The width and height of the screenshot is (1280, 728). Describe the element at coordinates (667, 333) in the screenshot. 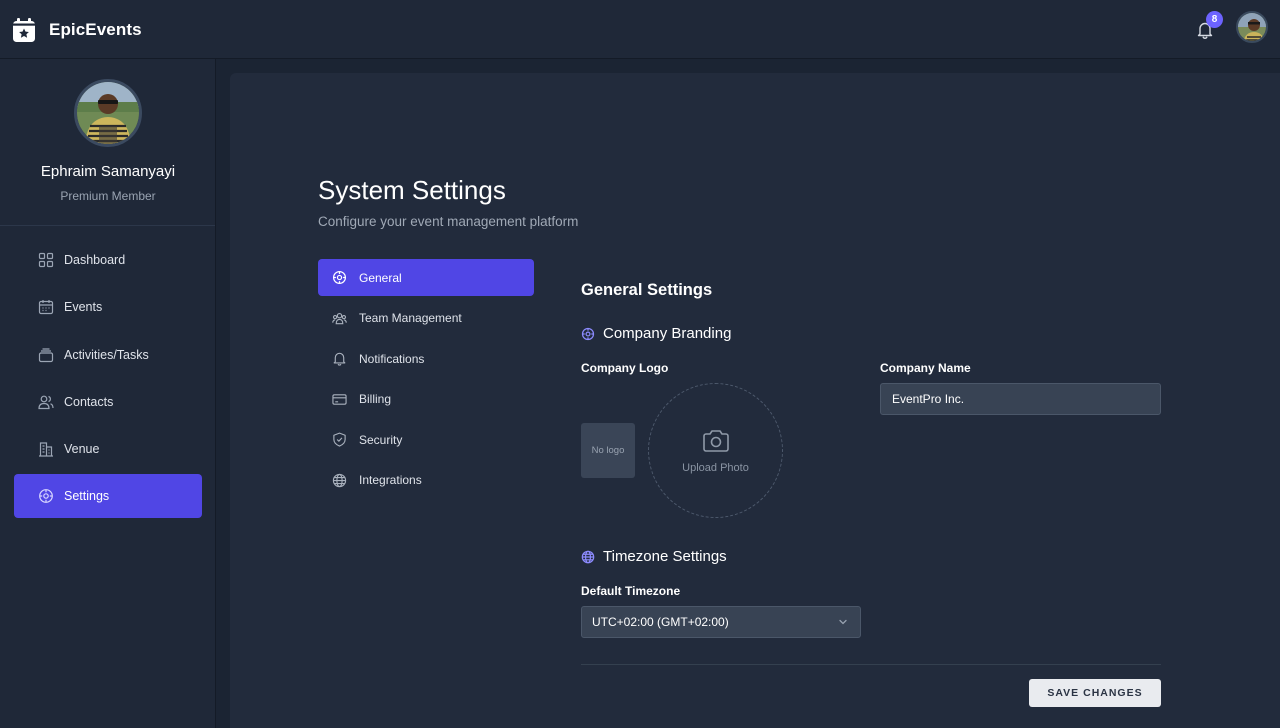

I see `branding-heading-text: Company Branding` at that location.